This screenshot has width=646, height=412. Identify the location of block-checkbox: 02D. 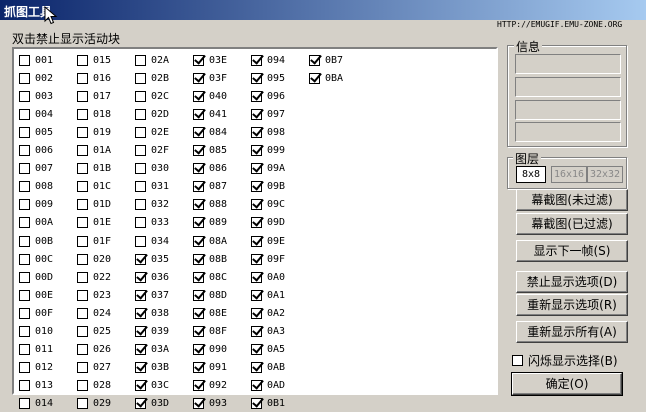
(152, 114).